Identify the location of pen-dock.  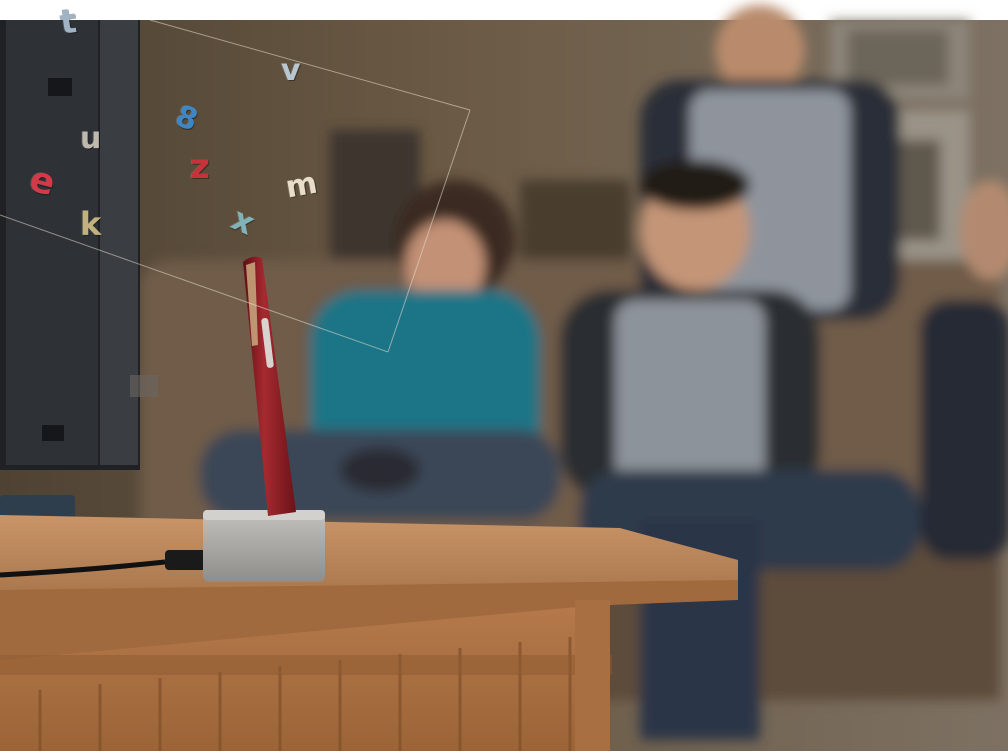
(264, 546).